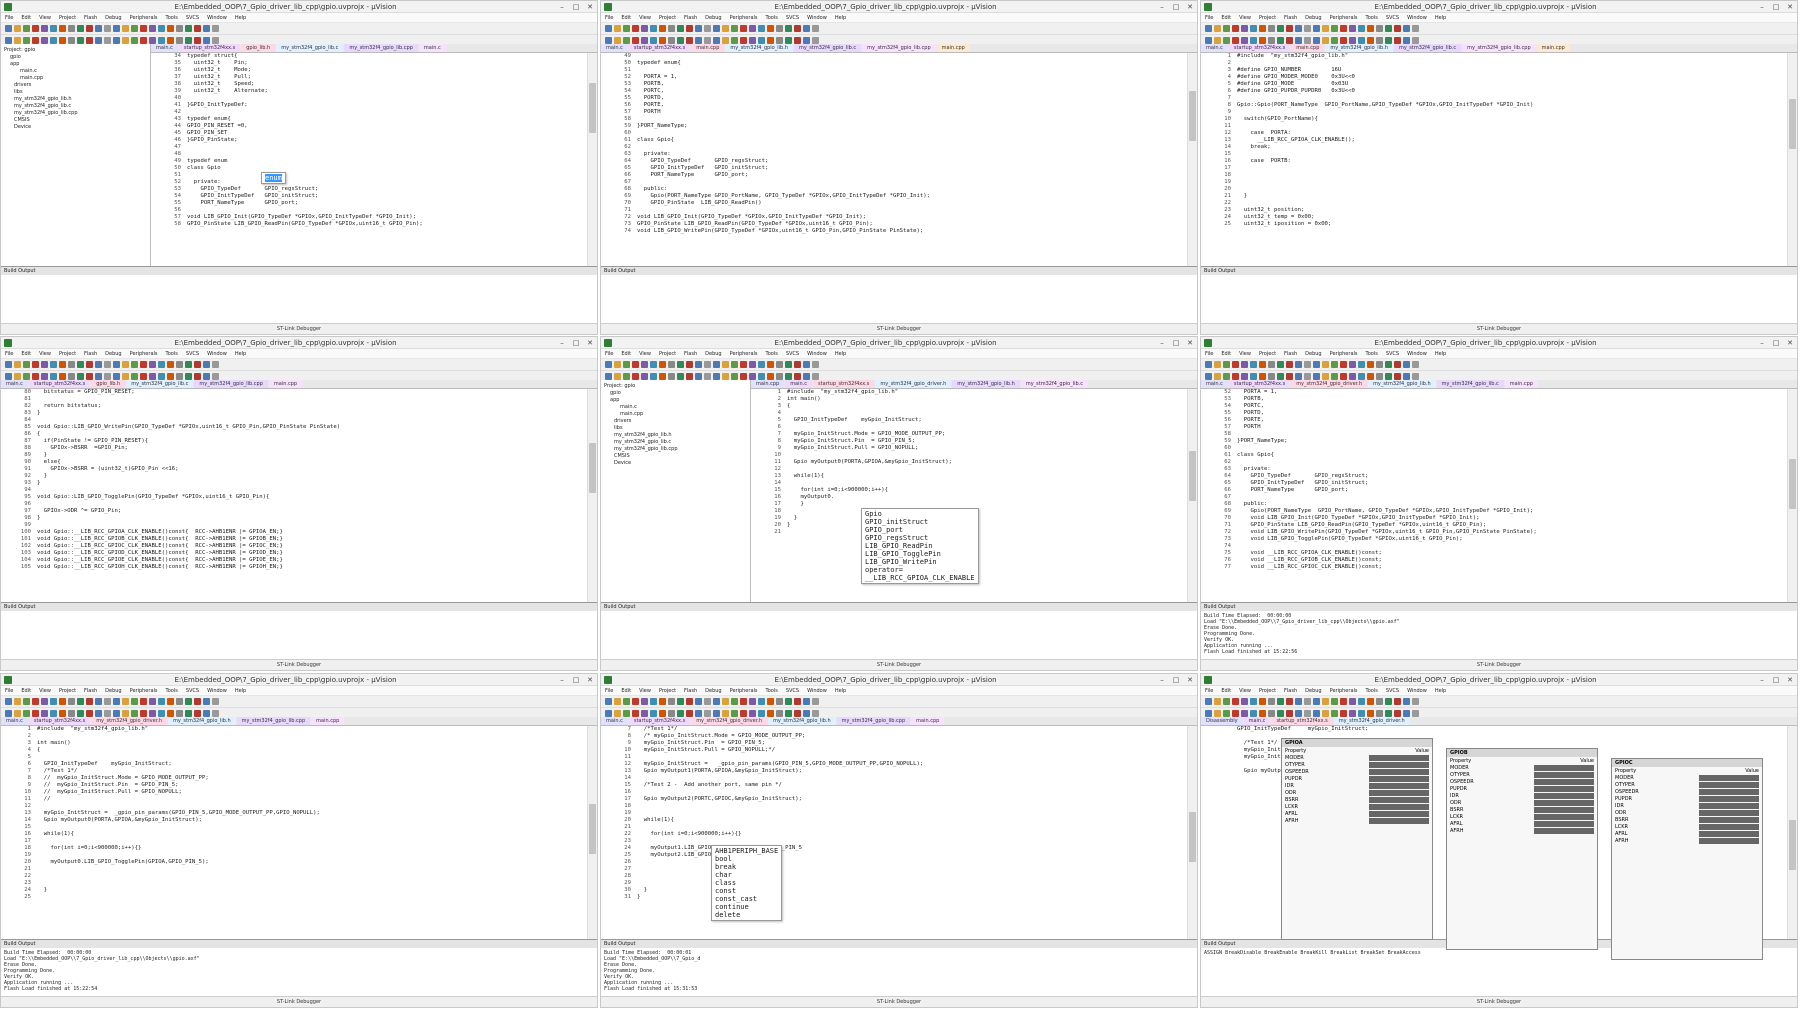  I want to click on code-line: 64 GPIO_TypeDef GPIO_regsStruct;, so click(1494, 476).